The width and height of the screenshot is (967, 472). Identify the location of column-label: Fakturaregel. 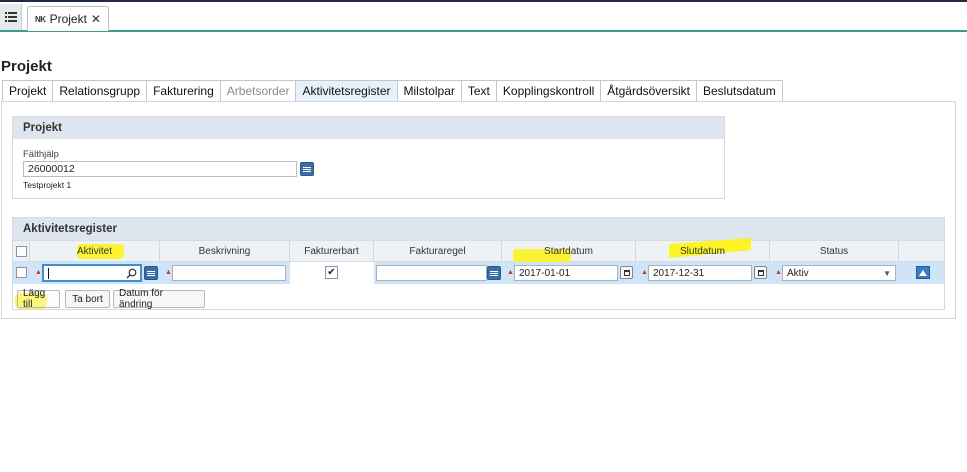
(437, 251).